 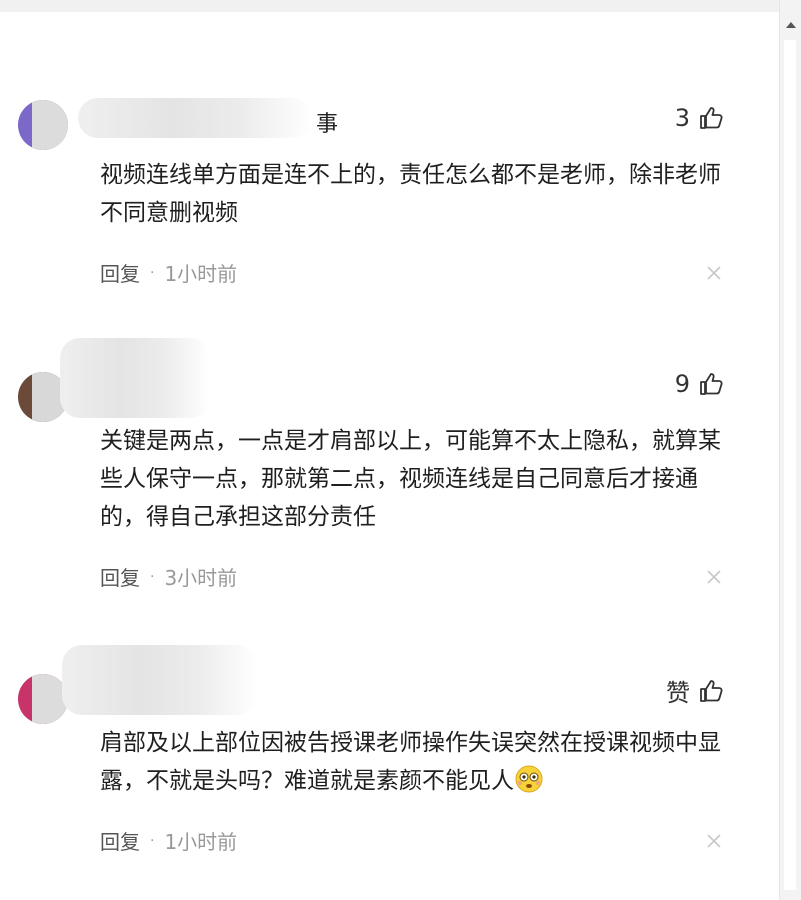 What do you see at coordinates (50, 125) in the screenshot?
I see `avatar-blur` at bounding box center [50, 125].